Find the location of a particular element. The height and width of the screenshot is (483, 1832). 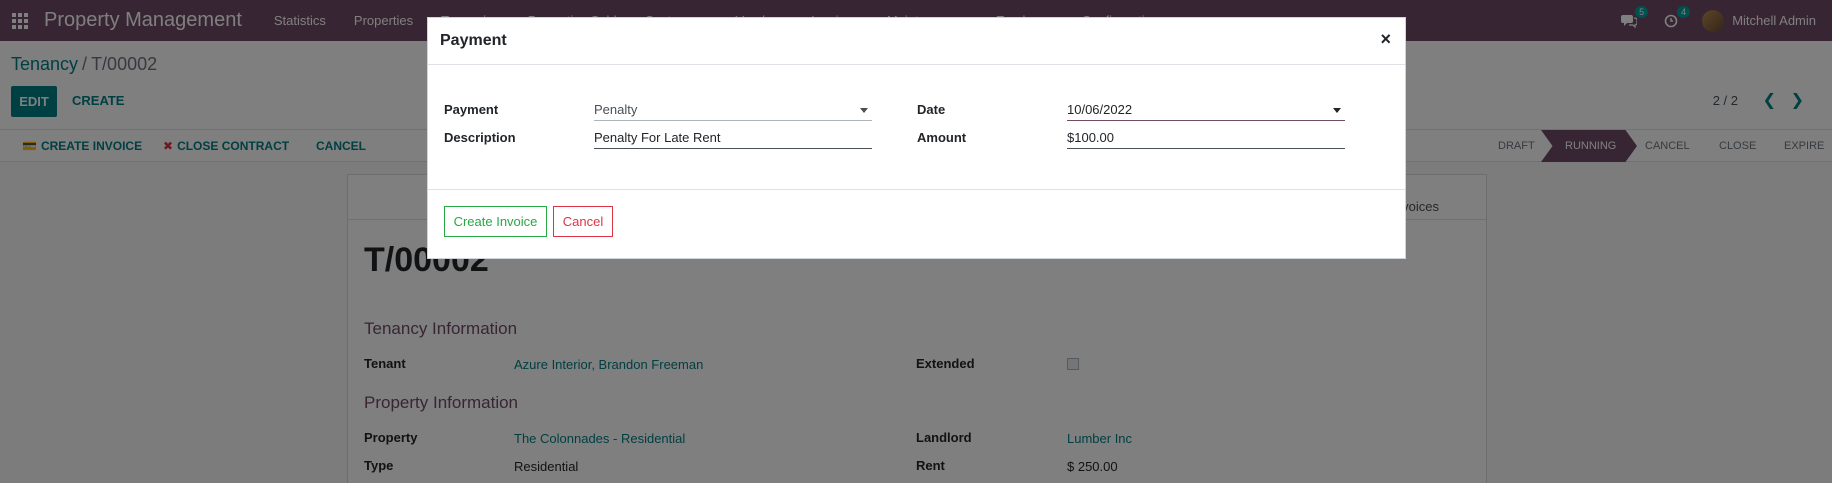

dialog-cancel-button: Cancel is located at coordinates (583, 221).